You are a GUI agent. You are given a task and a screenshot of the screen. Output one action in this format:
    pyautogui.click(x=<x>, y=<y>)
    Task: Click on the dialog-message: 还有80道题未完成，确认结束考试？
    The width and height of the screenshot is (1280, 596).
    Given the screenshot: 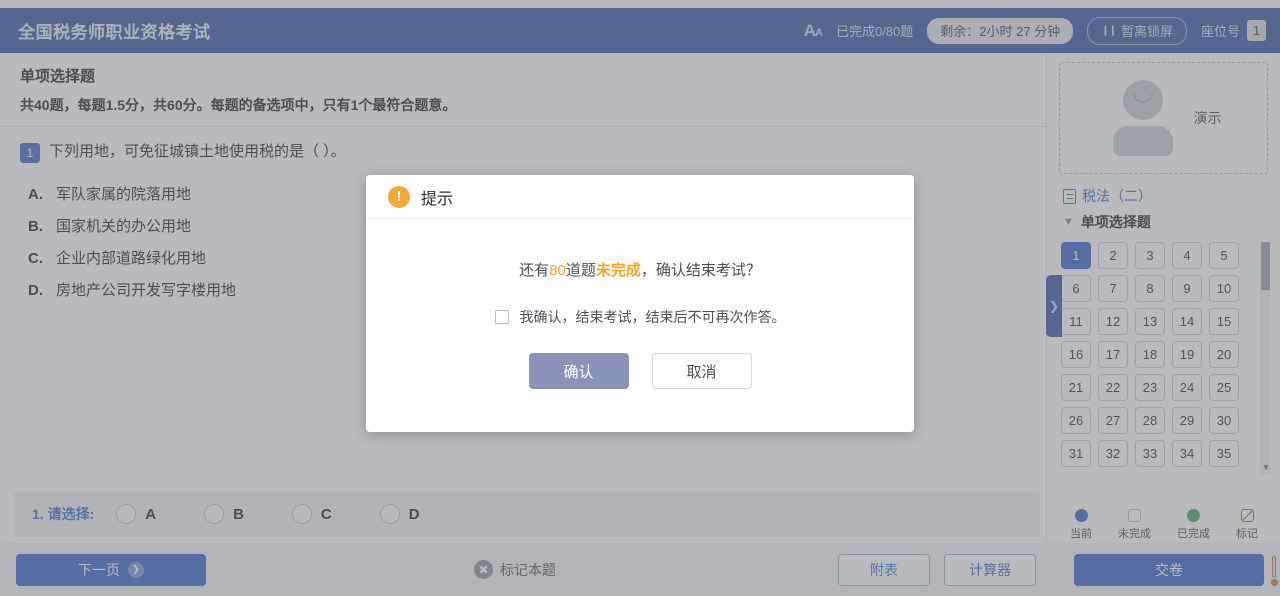 What is the action you would take?
    pyautogui.click(x=640, y=269)
    